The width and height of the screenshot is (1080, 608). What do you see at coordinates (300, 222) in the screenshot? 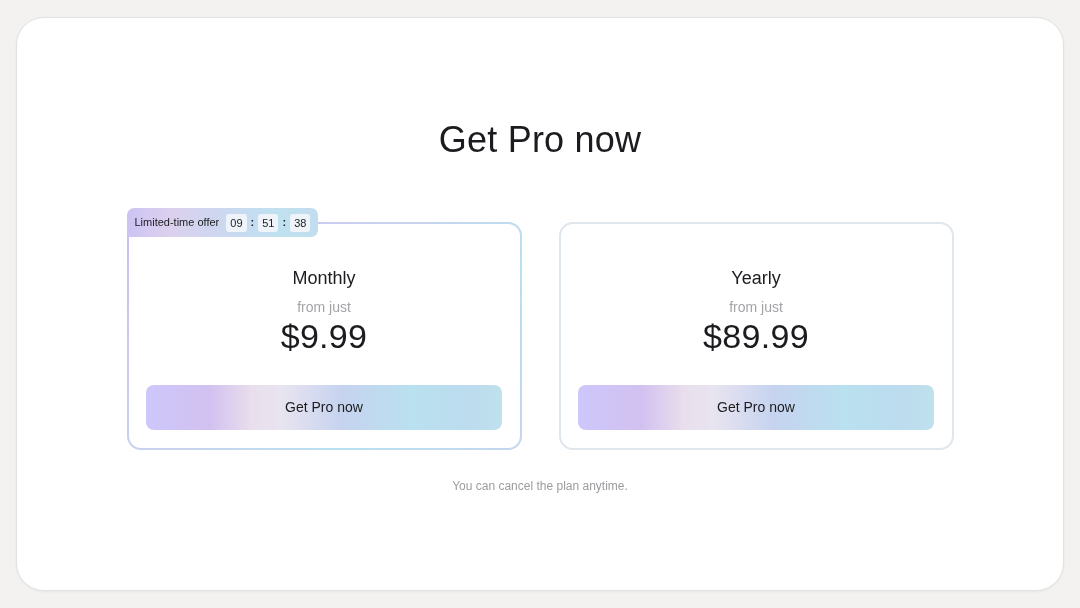
I see `timer-digits: 38` at bounding box center [300, 222].